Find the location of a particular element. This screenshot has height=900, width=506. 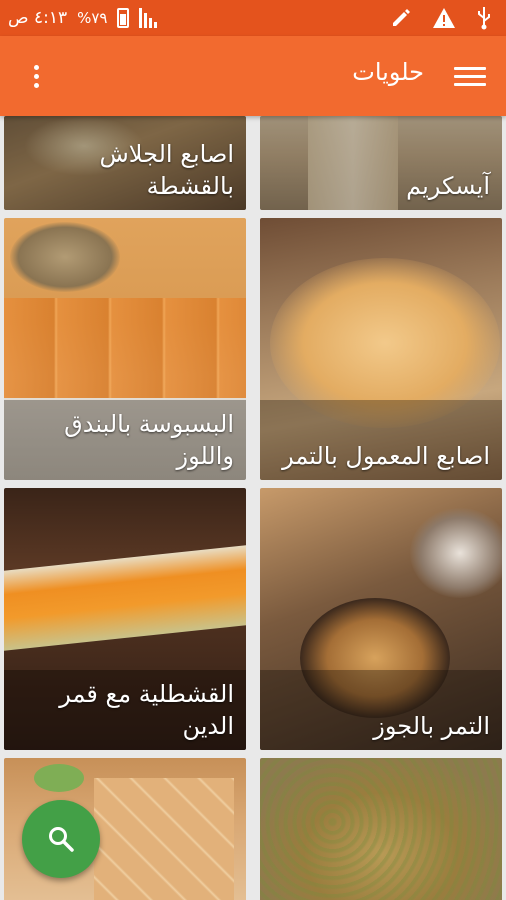

app-title: حلويات is located at coordinates (388, 72).